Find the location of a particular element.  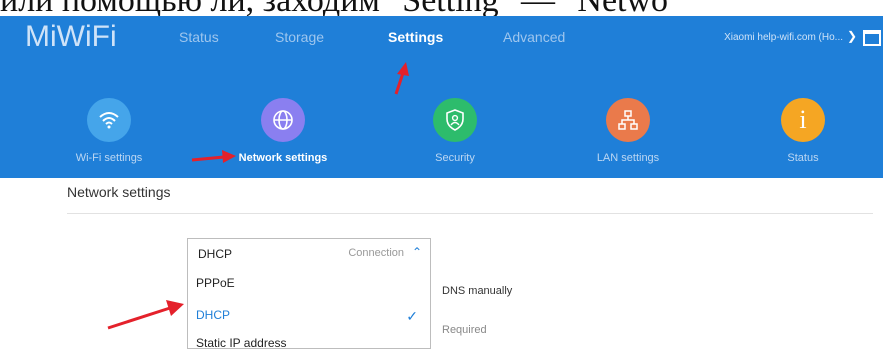

page-title: Network settings is located at coordinates (119, 192).